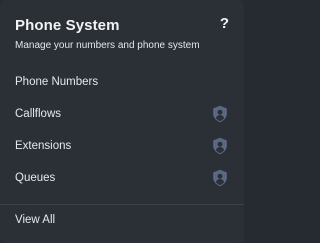 This screenshot has height=243, width=320. I want to click on view-all-link: View All, so click(35, 220).